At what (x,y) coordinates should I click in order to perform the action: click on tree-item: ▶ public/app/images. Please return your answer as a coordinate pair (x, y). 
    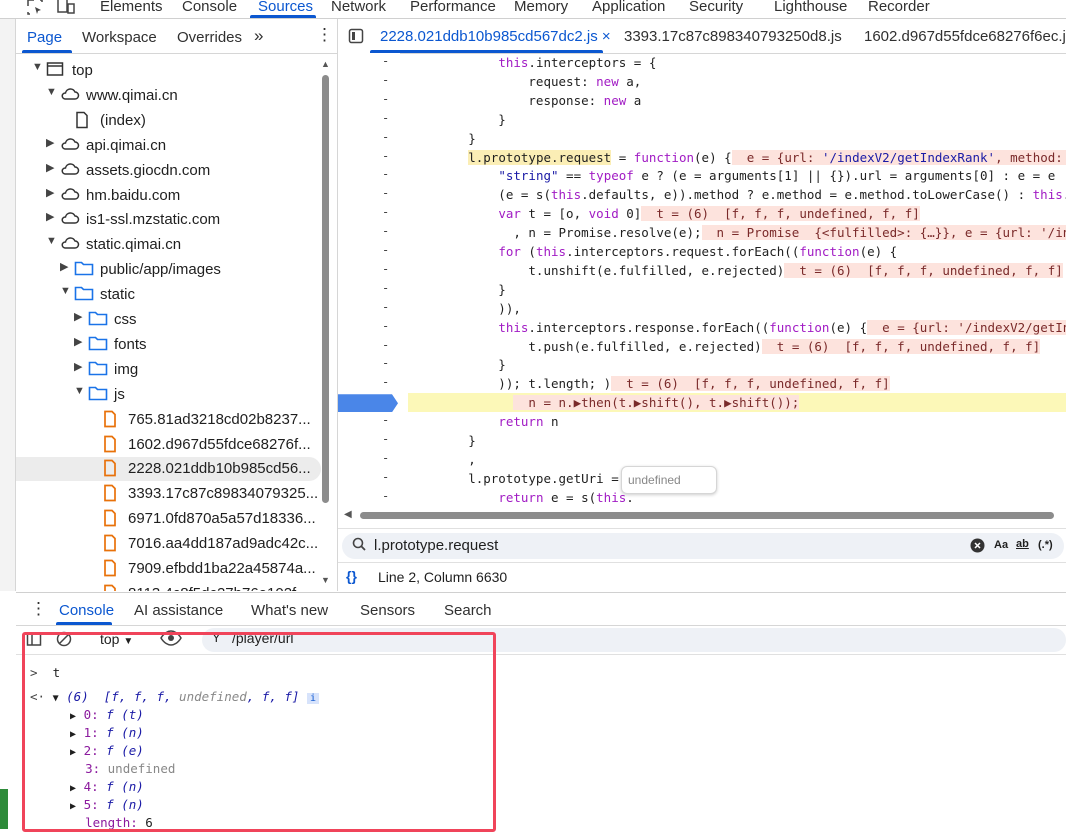
    Looking at the image, I should click on (168, 270).